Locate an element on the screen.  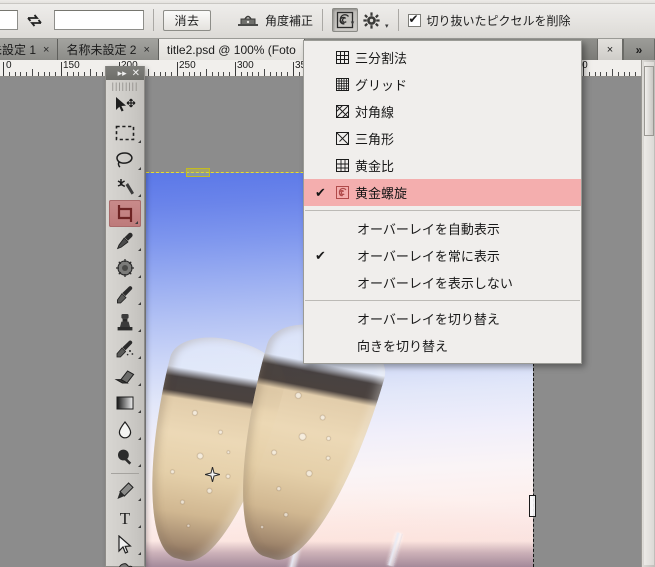
crop-width-input is located at coordinates (9, 20).